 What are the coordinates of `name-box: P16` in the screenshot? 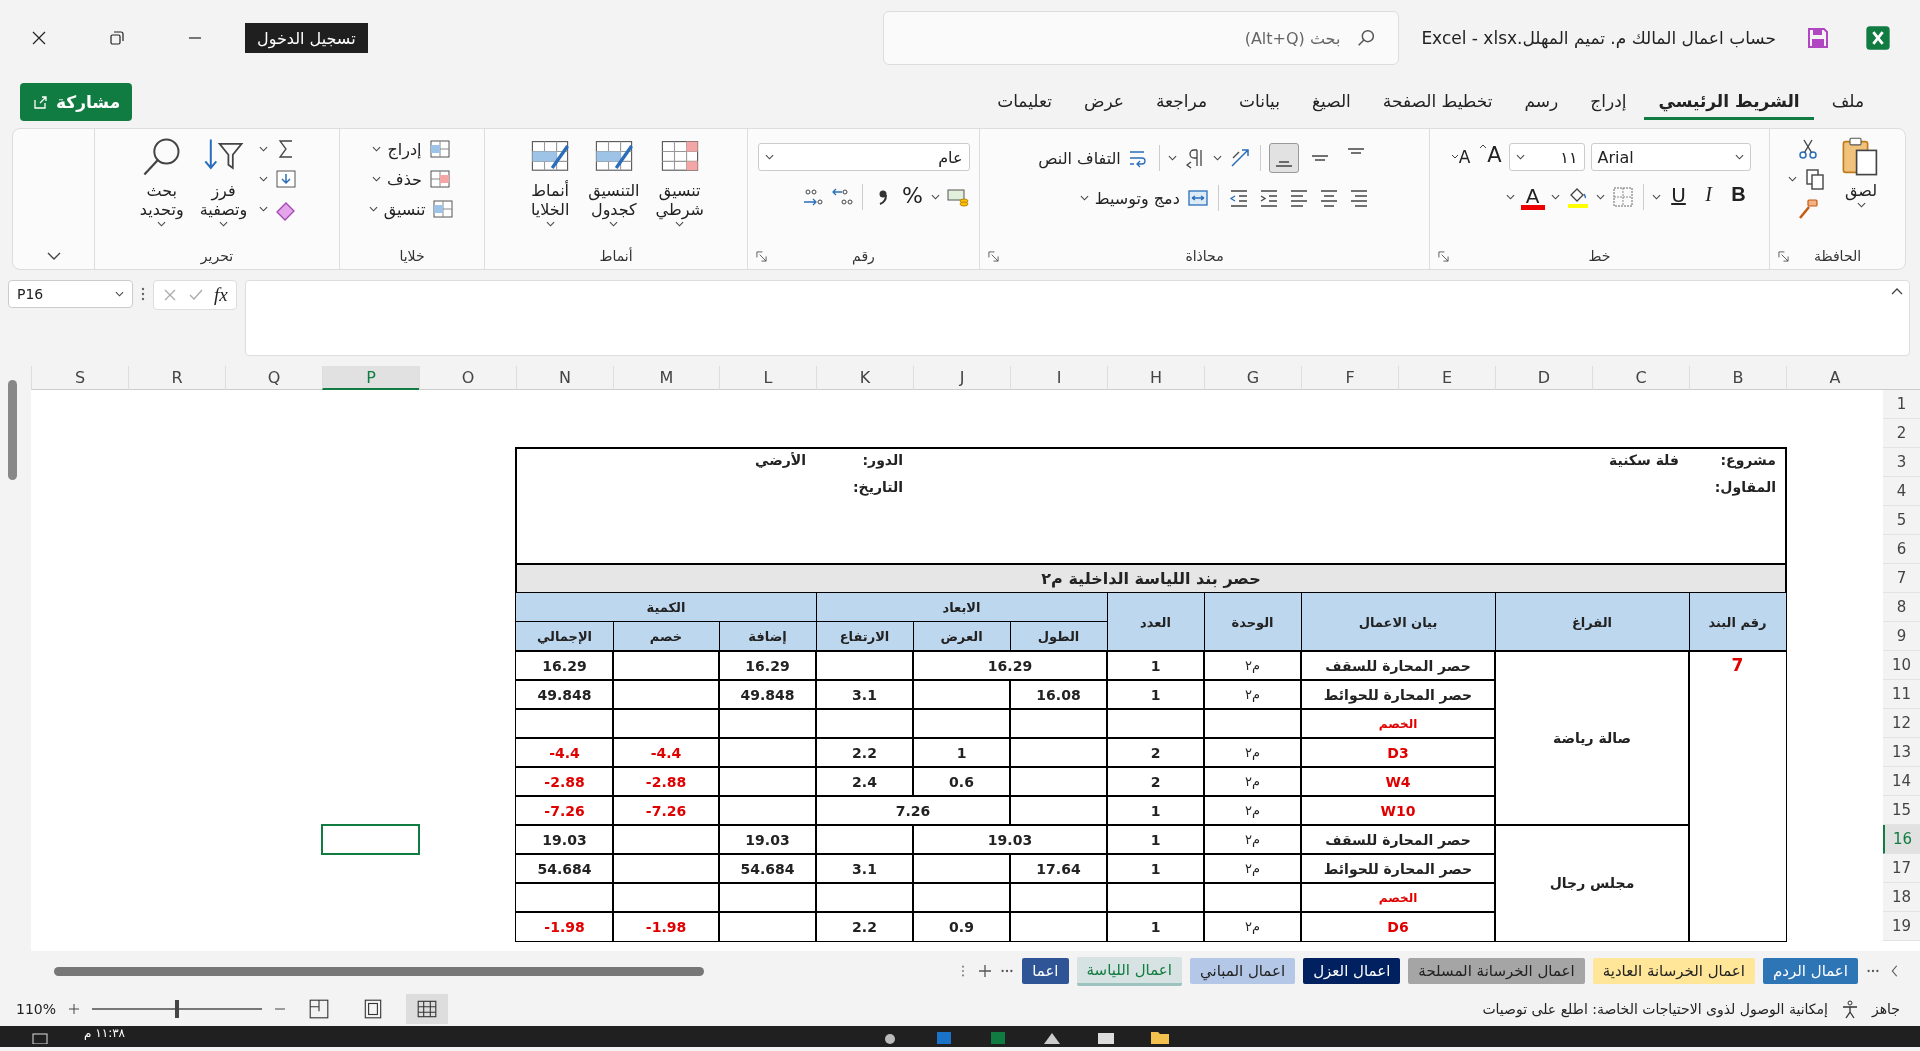 It's located at (70, 294).